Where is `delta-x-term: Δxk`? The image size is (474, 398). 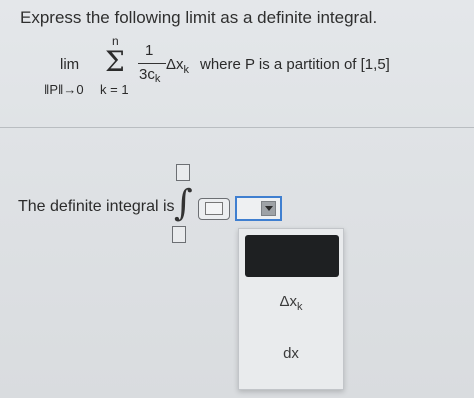 delta-x-term: Δxk is located at coordinates (178, 66).